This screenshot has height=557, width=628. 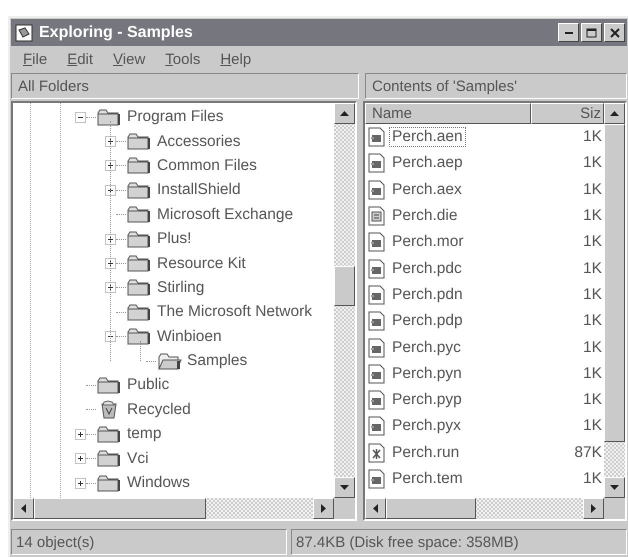 I want to click on file-name: Perch.aep, so click(x=427, y=163).